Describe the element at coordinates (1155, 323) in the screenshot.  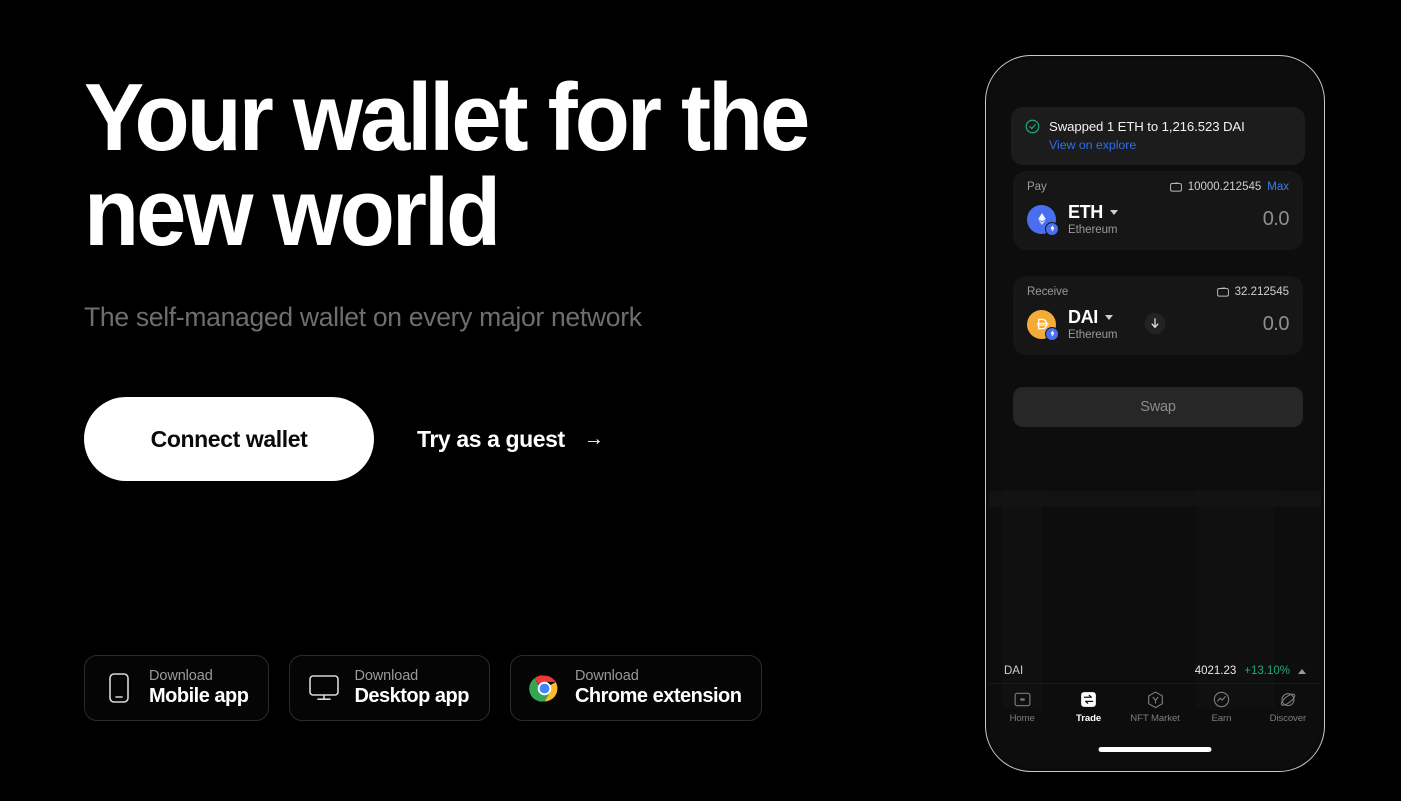
I see `swap-direction-button` at that location.